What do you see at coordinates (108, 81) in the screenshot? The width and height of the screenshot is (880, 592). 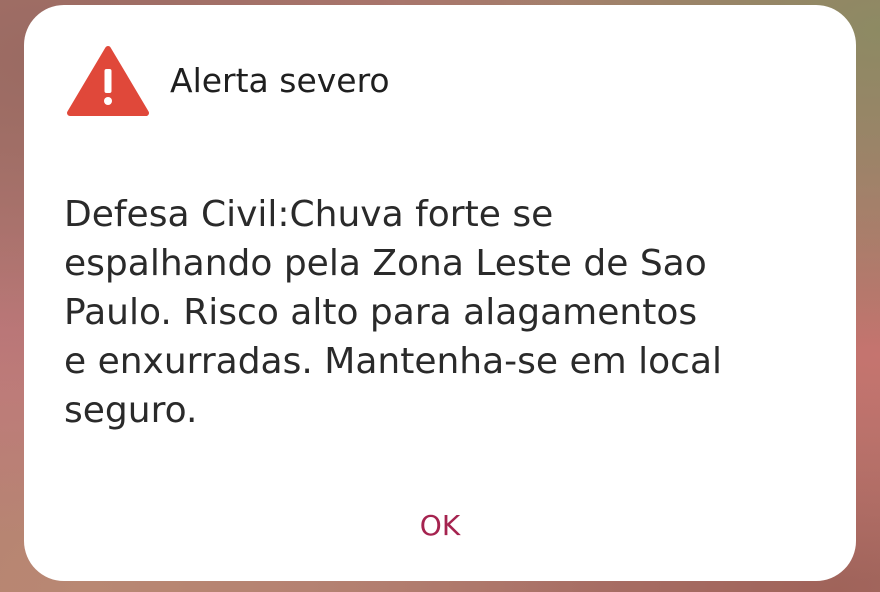 I see `warning-triangle-icon` at bounding box center [108, 81].